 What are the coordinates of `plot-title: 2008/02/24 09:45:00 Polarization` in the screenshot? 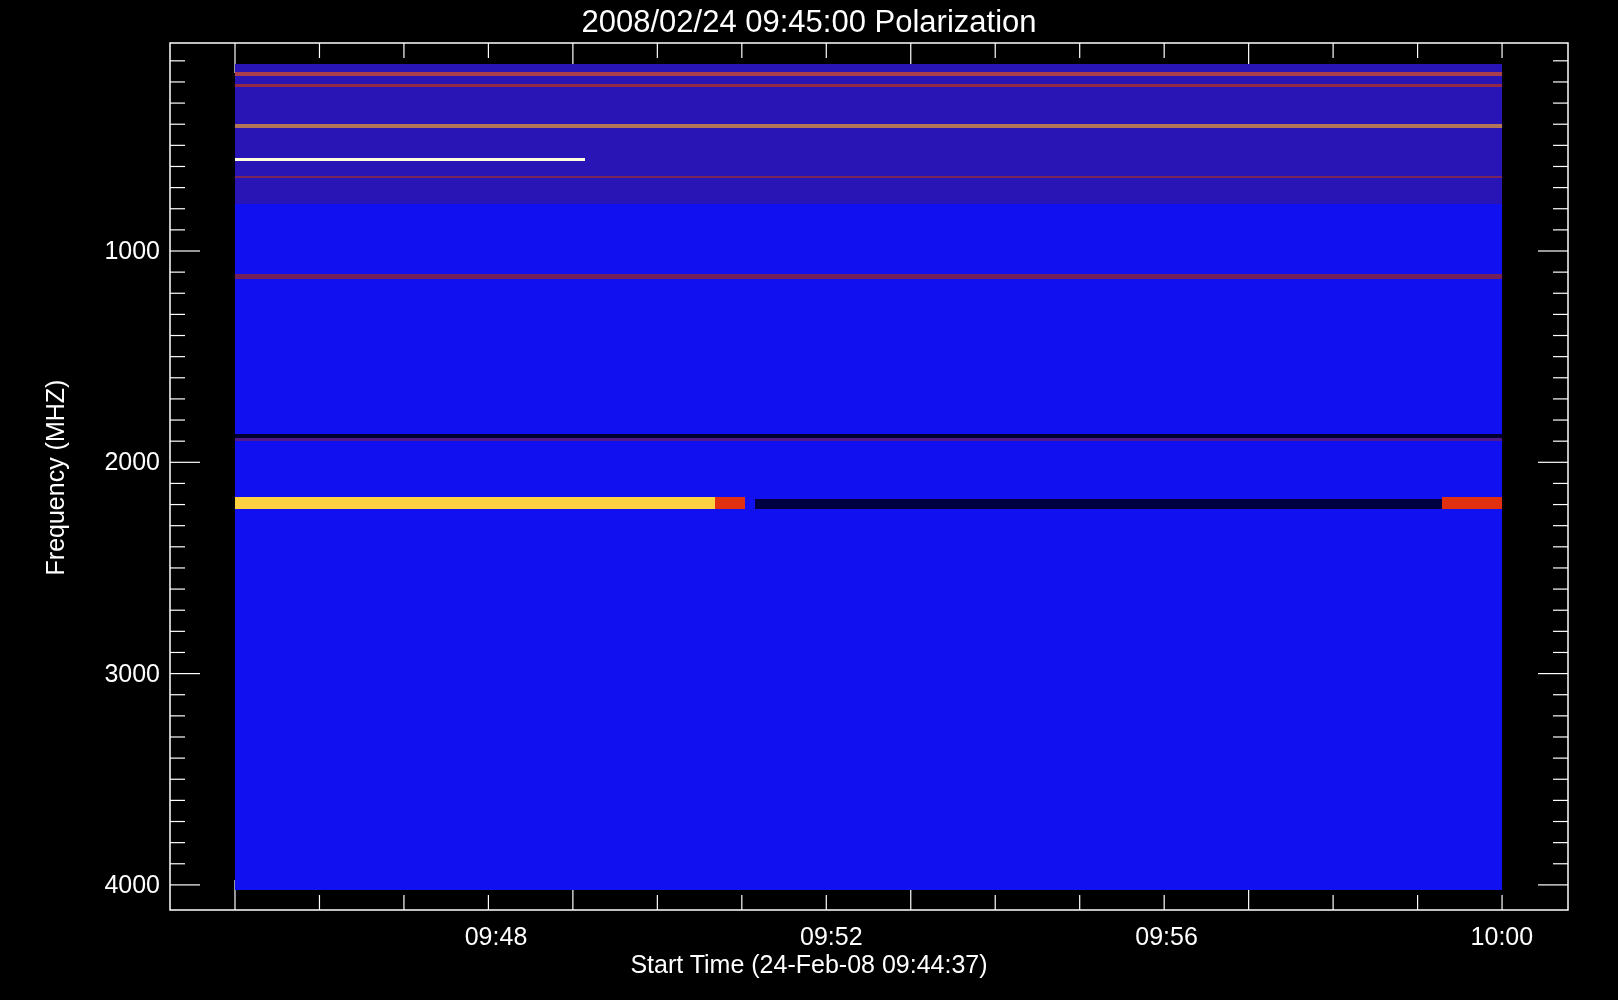 It's located at (809, 21).